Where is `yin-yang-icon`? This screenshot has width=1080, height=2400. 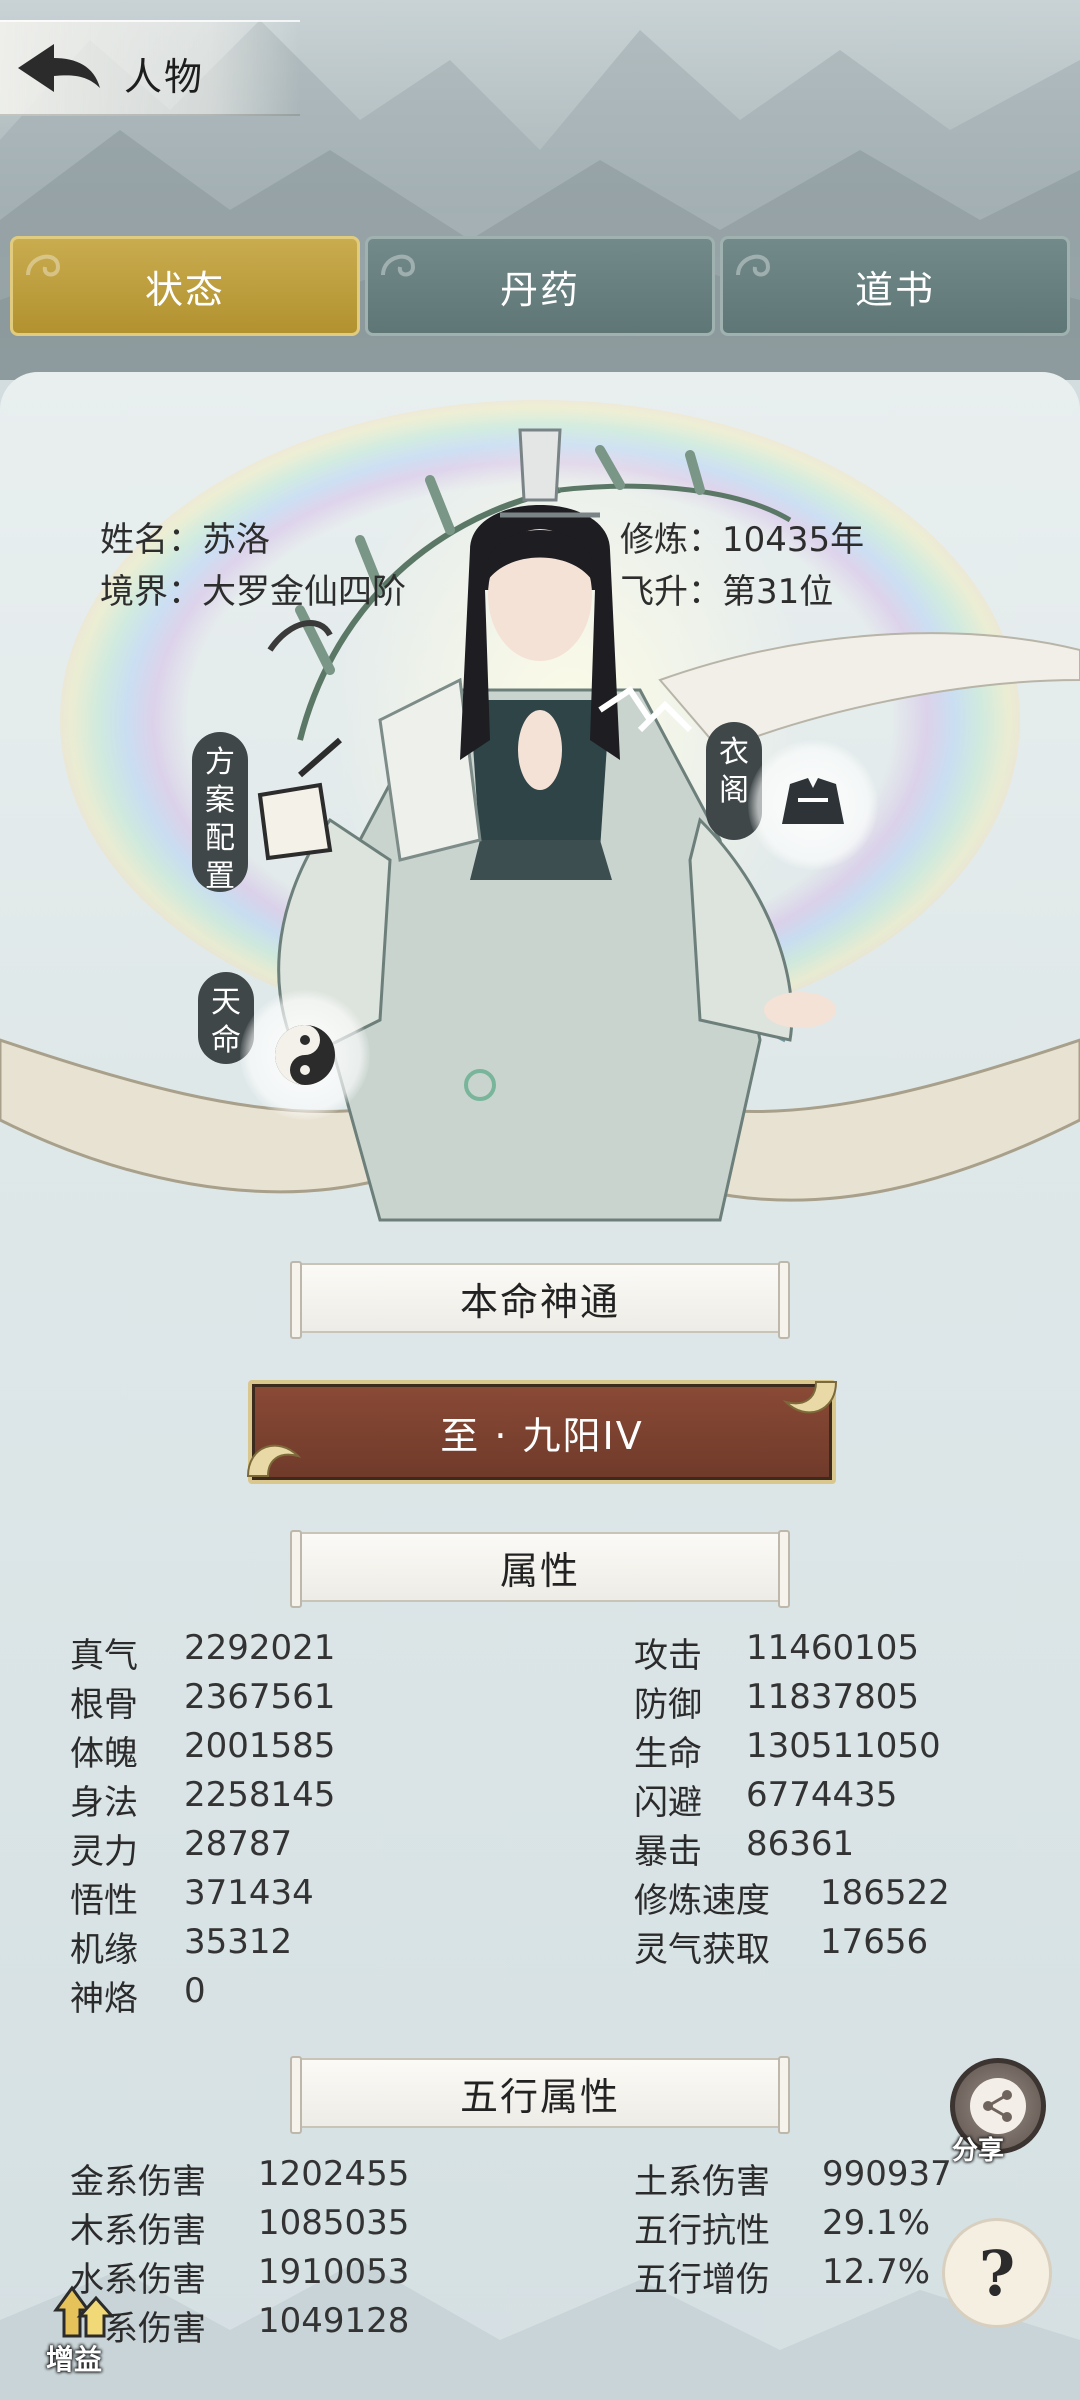 yin-yang-icon is located at coordinates (305, 1055).